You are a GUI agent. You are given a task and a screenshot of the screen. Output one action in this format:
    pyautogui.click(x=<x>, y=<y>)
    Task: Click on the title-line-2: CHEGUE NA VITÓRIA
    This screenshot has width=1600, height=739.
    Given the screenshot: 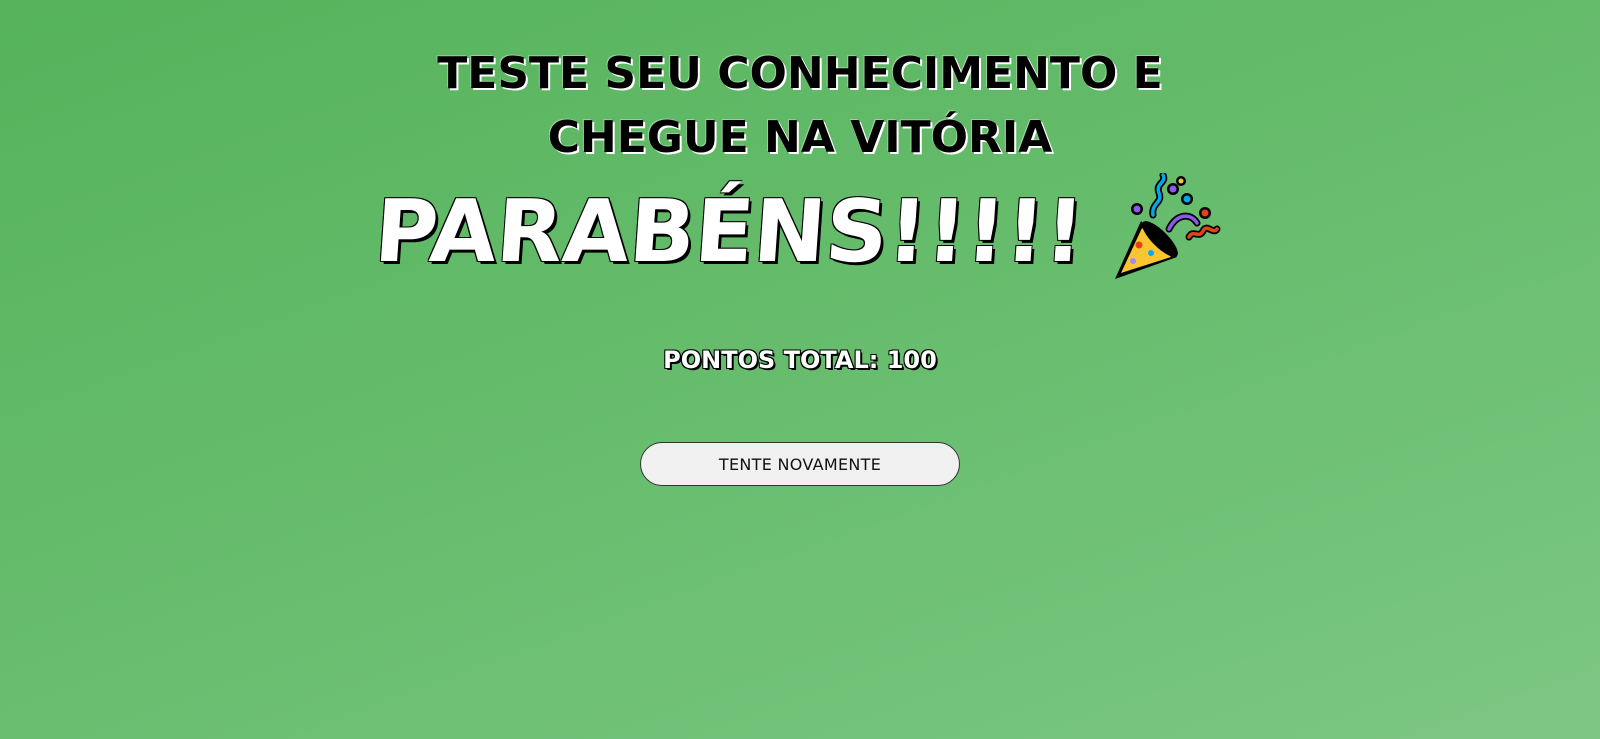 What is the action you would take?
    pyautogui.click(x=800, y=137)
    